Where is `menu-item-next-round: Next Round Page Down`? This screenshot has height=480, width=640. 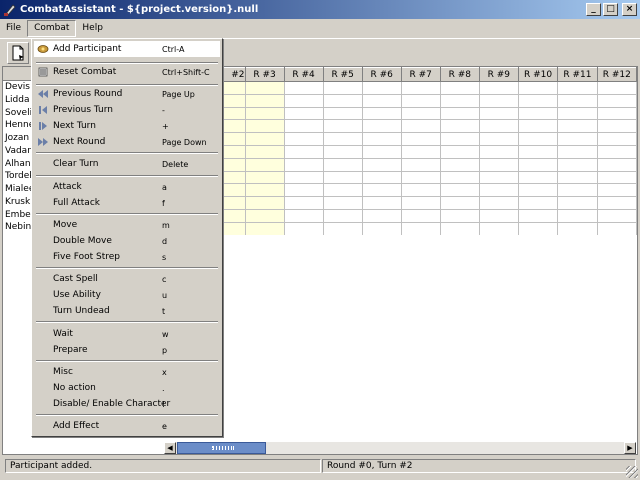 menu-item-next-round: Next Round Page Down is located at coordinates (127, 142).